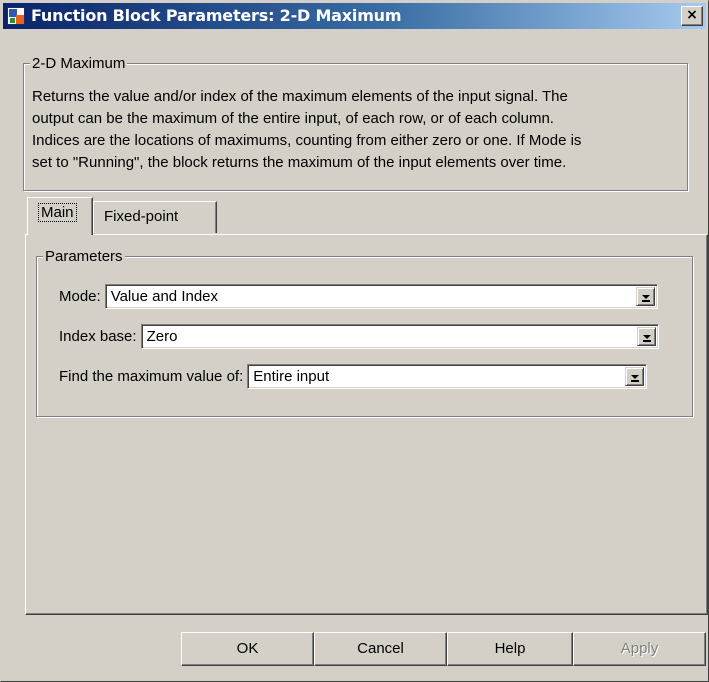 Image resolution: width=709 pixels, height=682 pixels. Describe the element at coordinates (291, 376) in the screenshot. I see `find-max-value: Entire input` at that location.